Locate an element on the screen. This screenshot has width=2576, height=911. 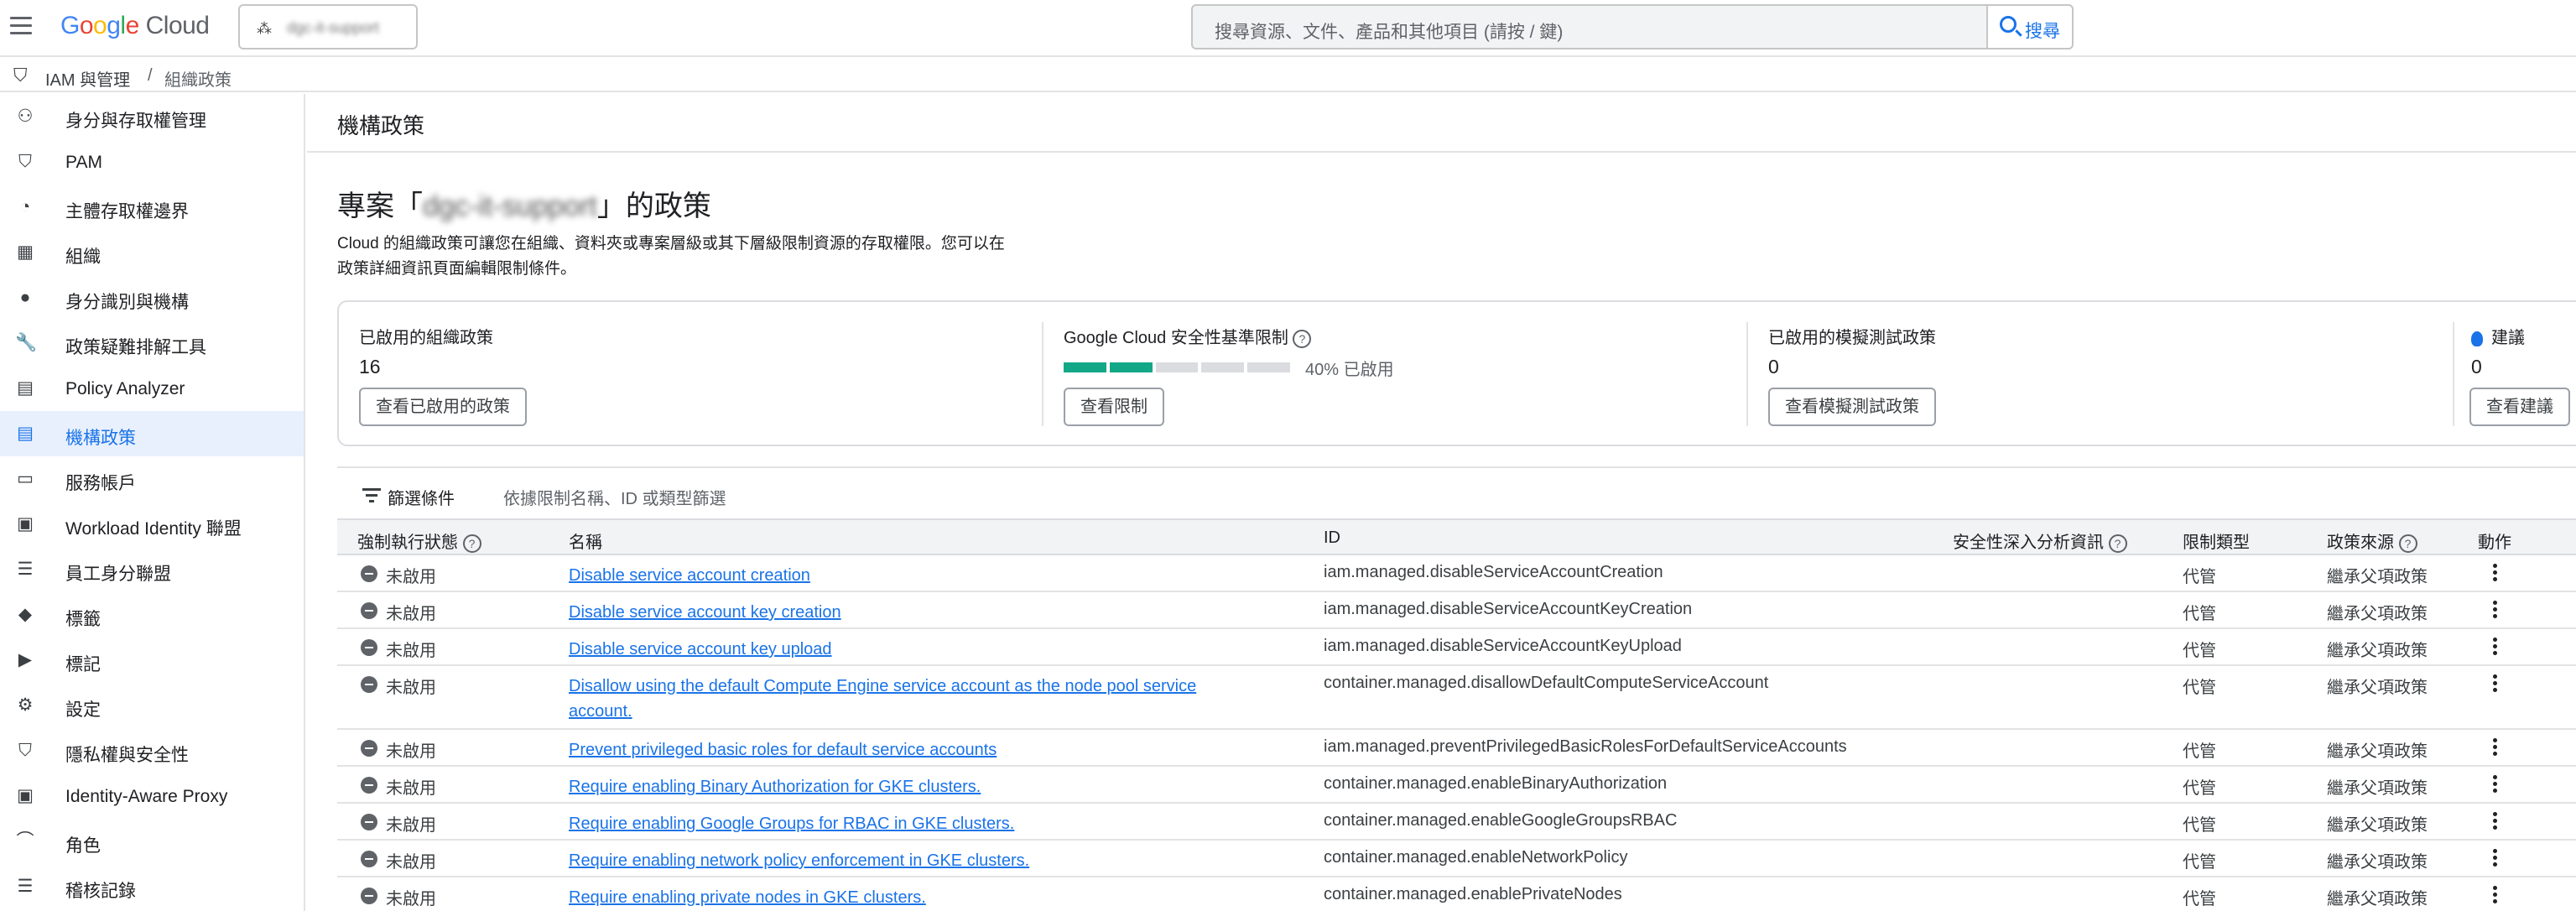
sidebar-item: ● 身分識別與機構 is located at coordinates (152, 297).